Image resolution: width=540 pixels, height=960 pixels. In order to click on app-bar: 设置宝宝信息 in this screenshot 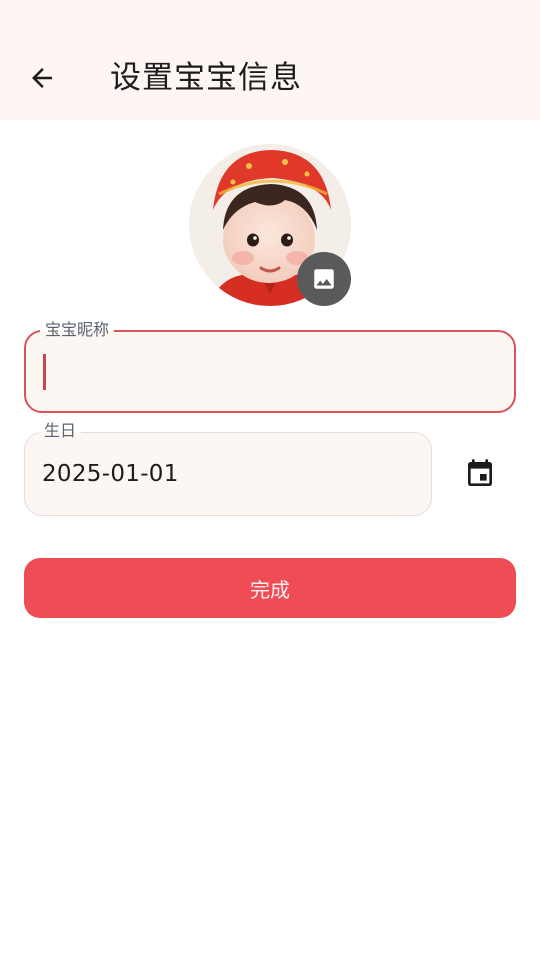, I will do `click(270, 60)`.